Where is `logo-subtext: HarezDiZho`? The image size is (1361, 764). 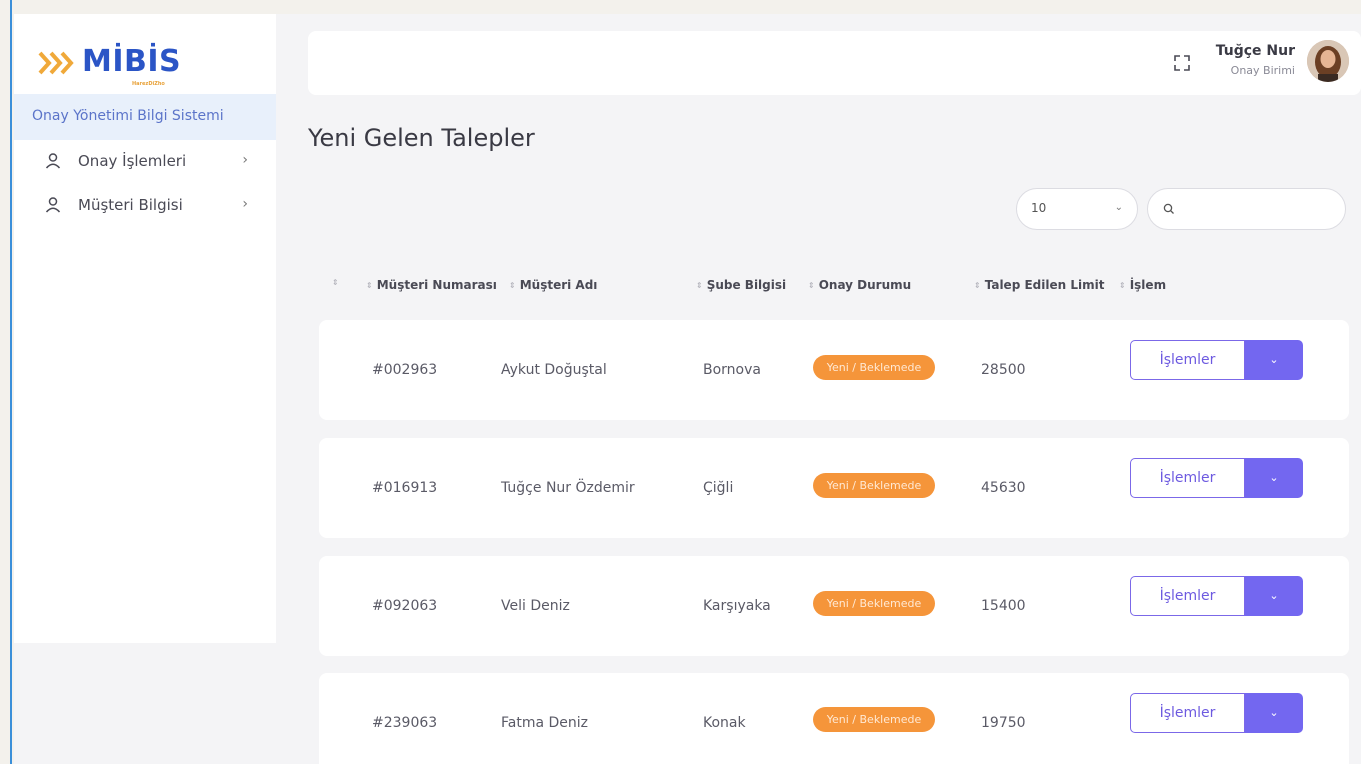 logo-subtext: HarezDiZho is located at coordinates (148, 84).